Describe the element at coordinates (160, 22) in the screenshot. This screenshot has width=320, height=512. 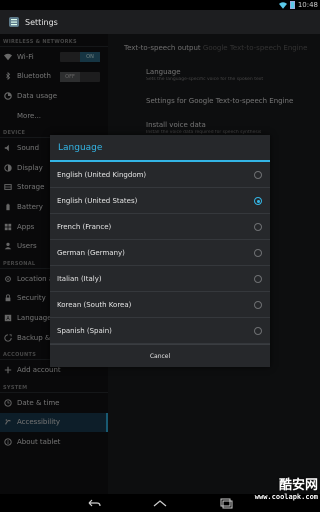
I see `action-bar: Settings` at that location.